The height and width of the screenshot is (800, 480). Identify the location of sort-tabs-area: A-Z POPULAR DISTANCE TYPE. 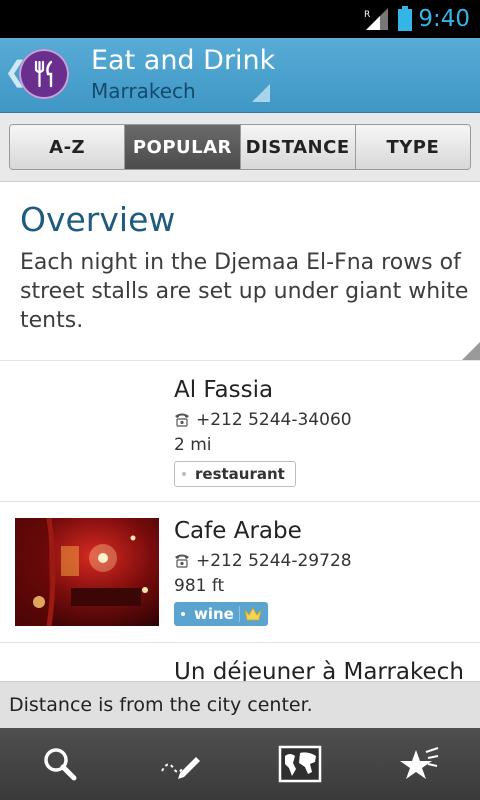
(240, 147).